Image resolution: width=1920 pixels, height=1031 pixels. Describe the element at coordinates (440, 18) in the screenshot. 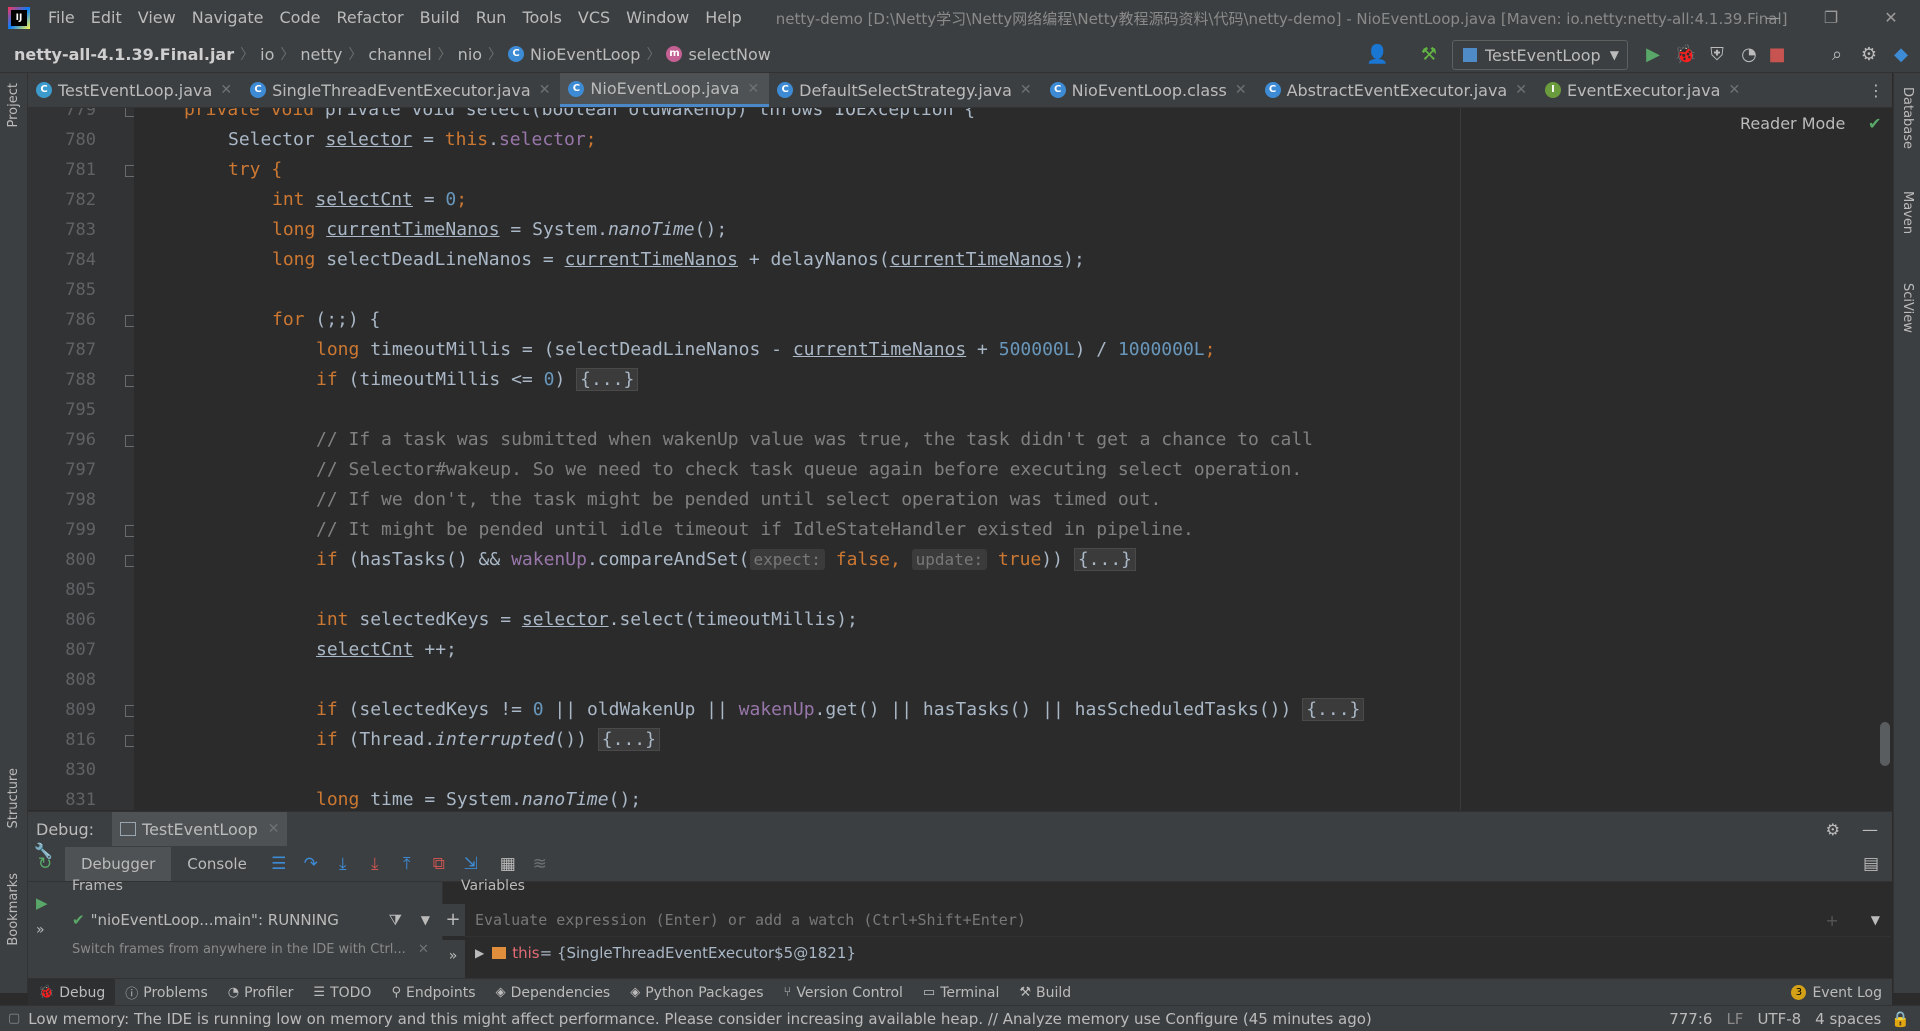

I see `menu-build: Build` at that location.